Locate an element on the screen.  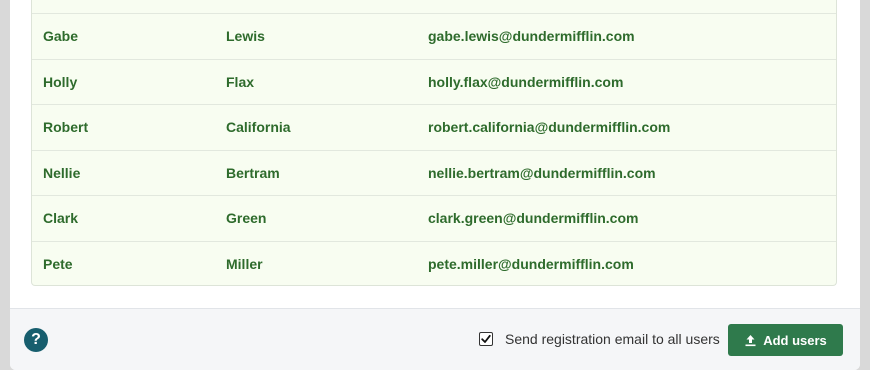
last-name-cell: Lewis is located at coordinates (245, 36).